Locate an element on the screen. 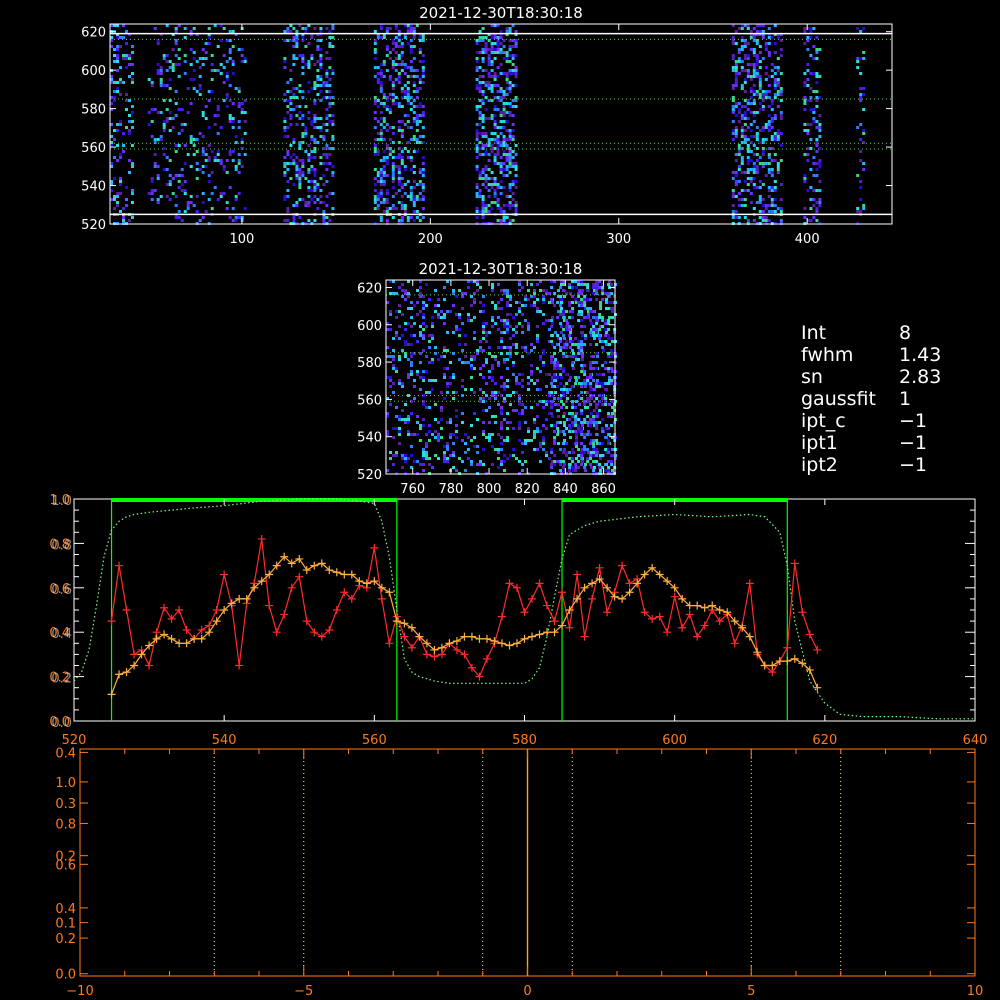 The image size is (1000, 1000). x-tick-label: 780 is located at coordinates (450, 489).